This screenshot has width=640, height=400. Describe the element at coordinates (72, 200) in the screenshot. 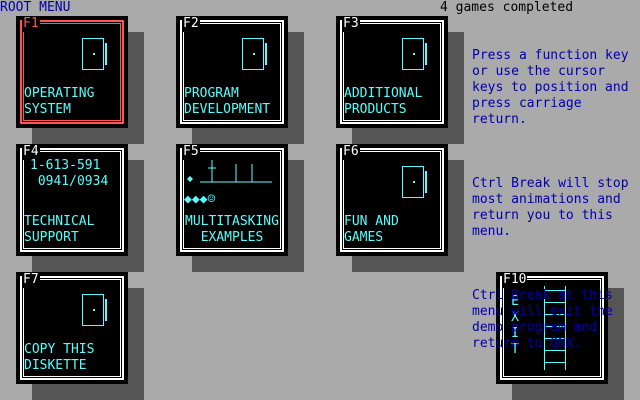

I see `tile-technical-support: F4 1-613-591 0941/0934 TECHNICAL SUPPORT` at that location.